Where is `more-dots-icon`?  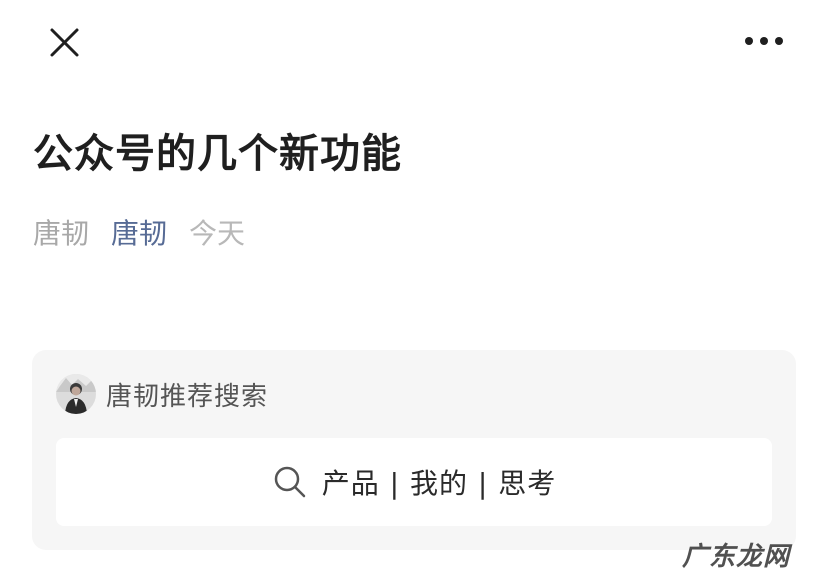 more-dots-icon is located at coordinates (764, 41).